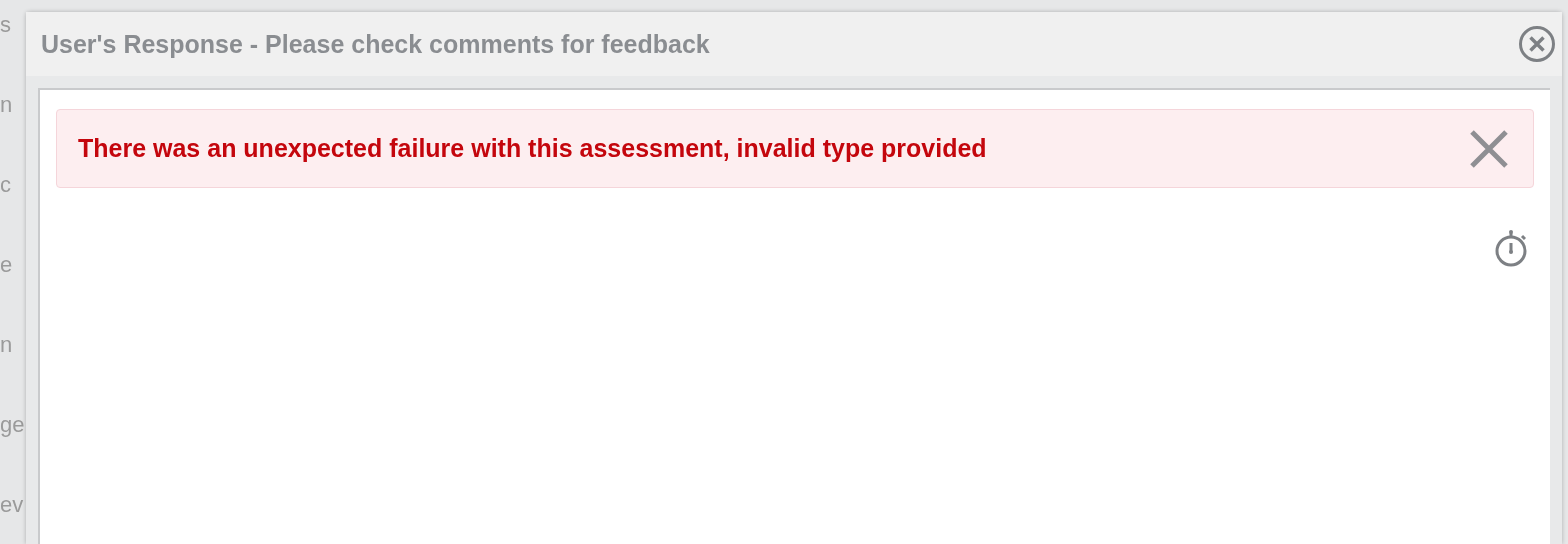  I want to click on background-text: ge, so click(13, 425).